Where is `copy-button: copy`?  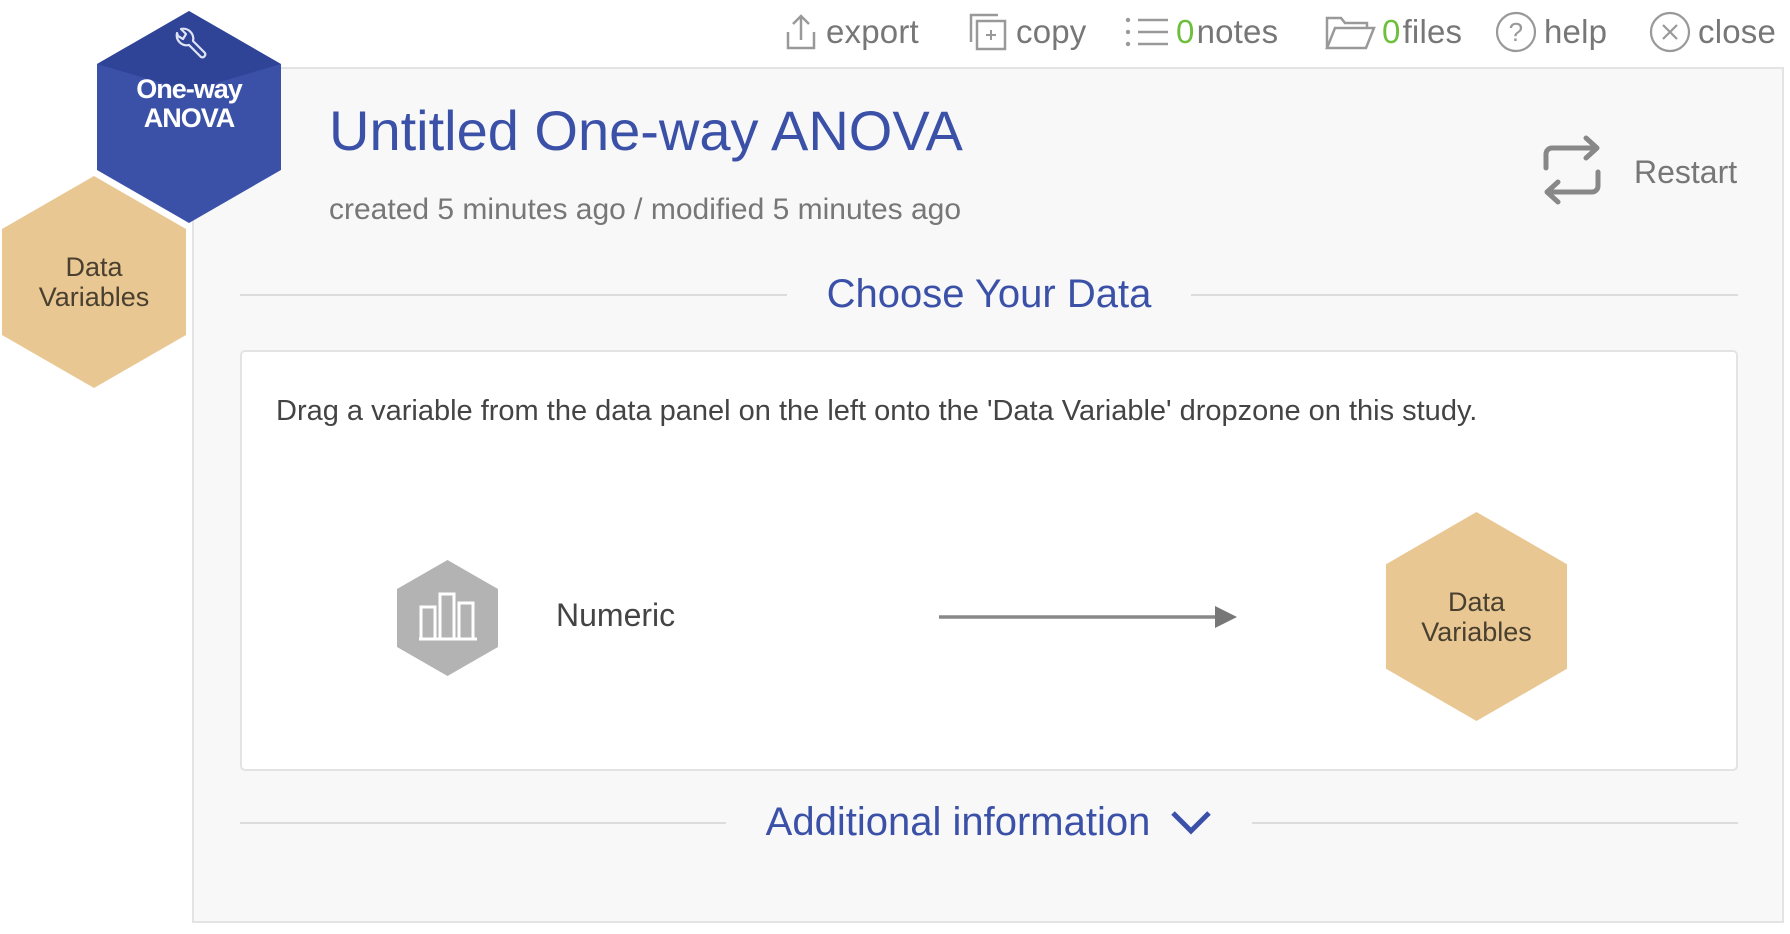 copy-button: copy is located at coordinates (1027, 32).